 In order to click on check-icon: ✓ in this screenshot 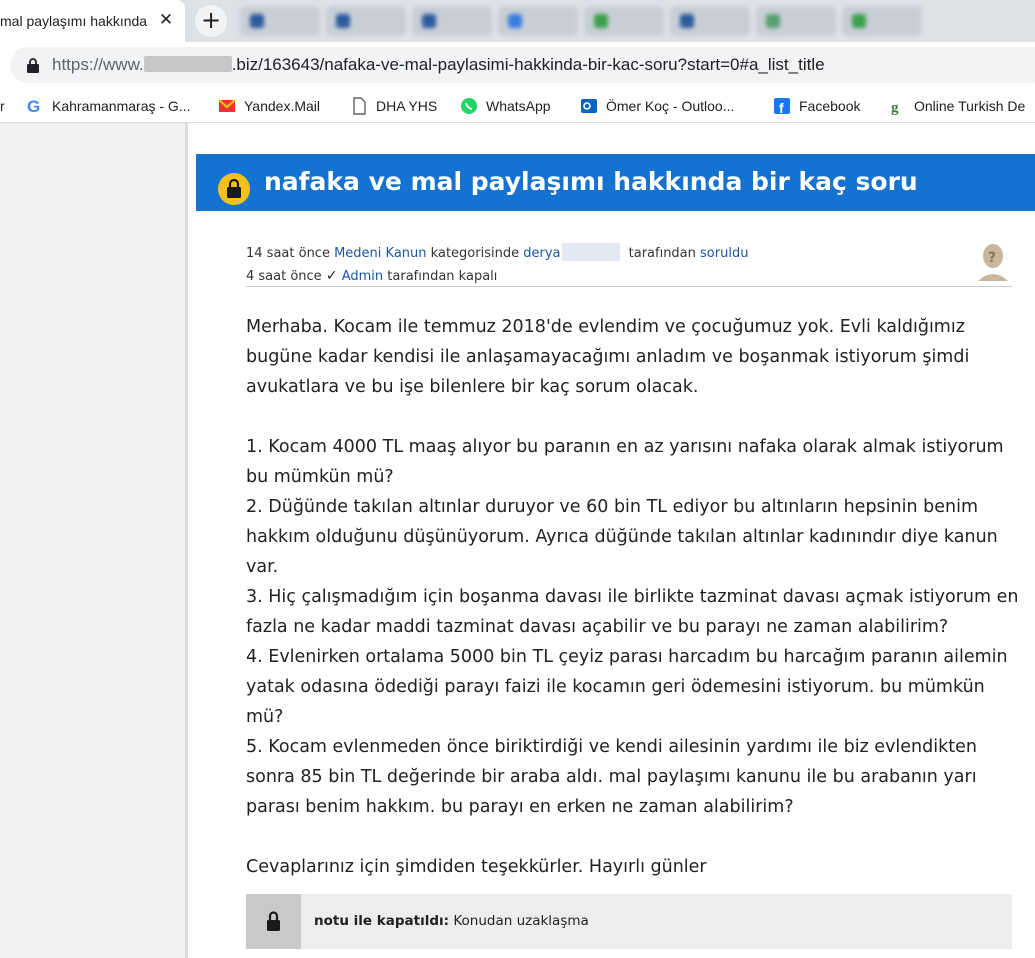, I will do `click(331, 276)`.